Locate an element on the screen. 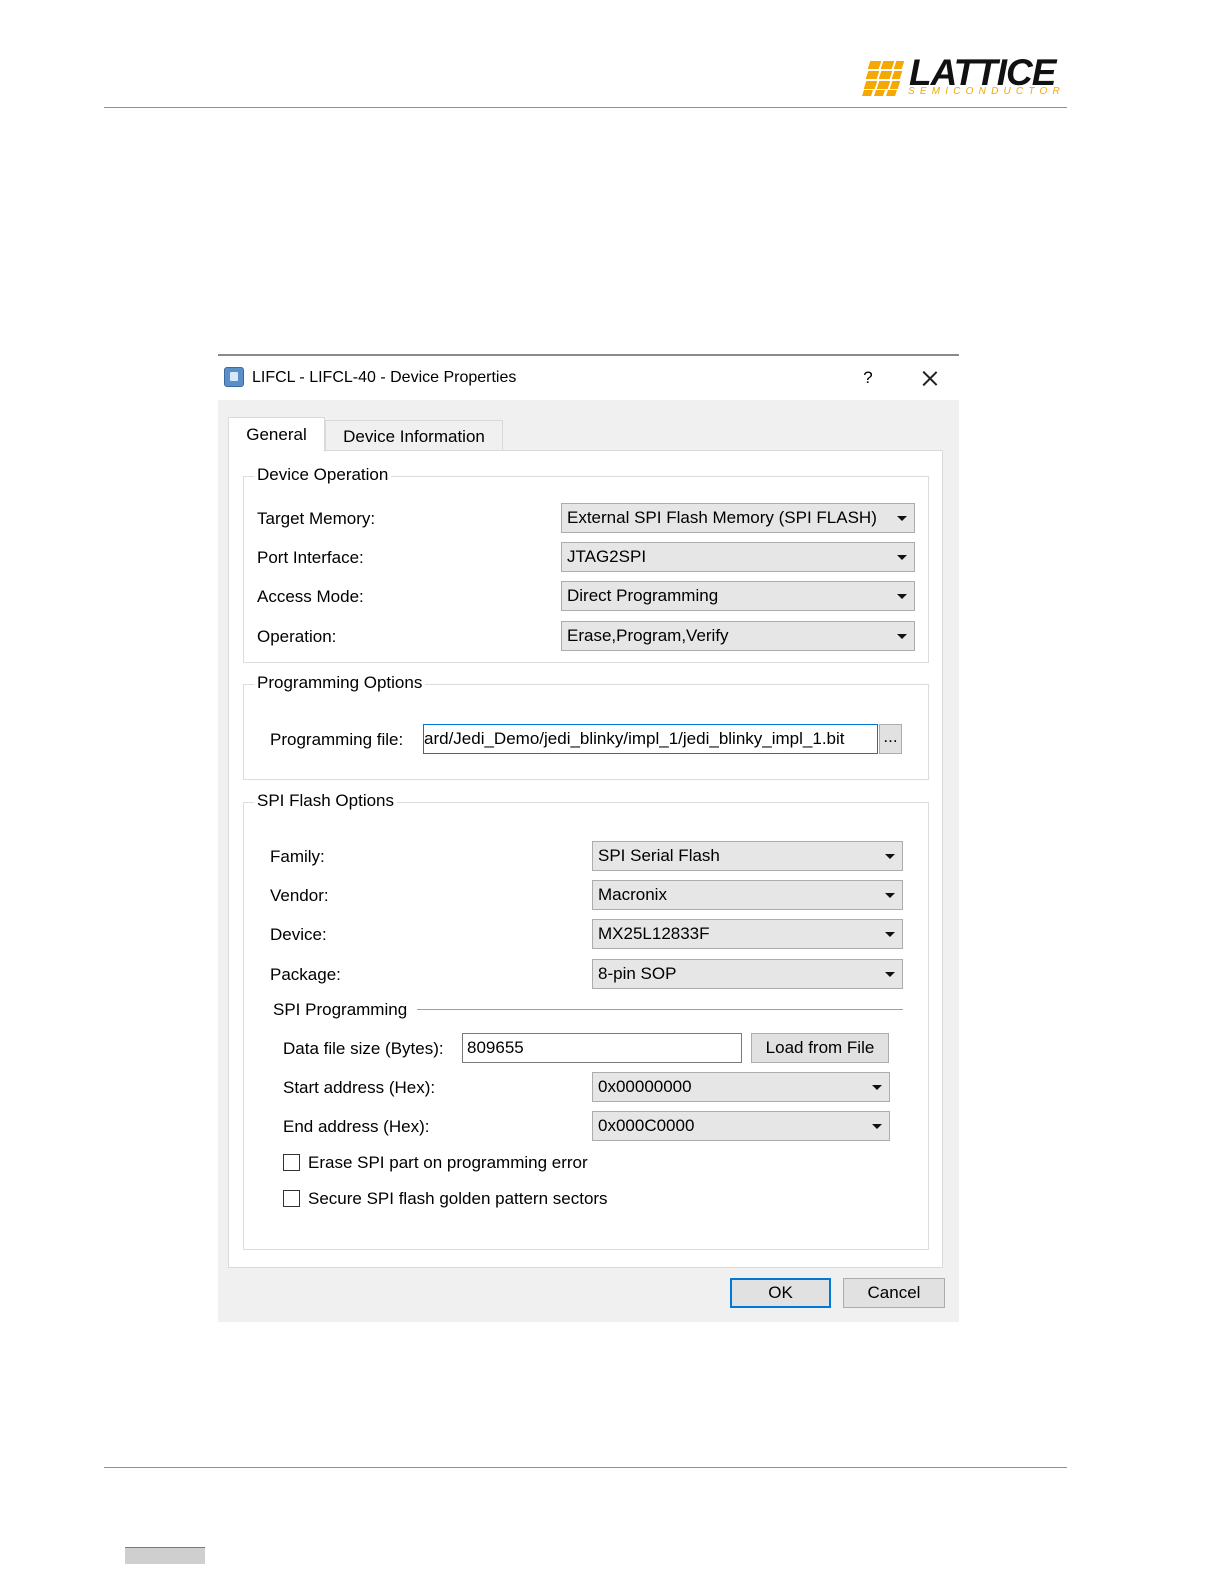  device-value: MX25L12833F is located at coordinates (654, 933).